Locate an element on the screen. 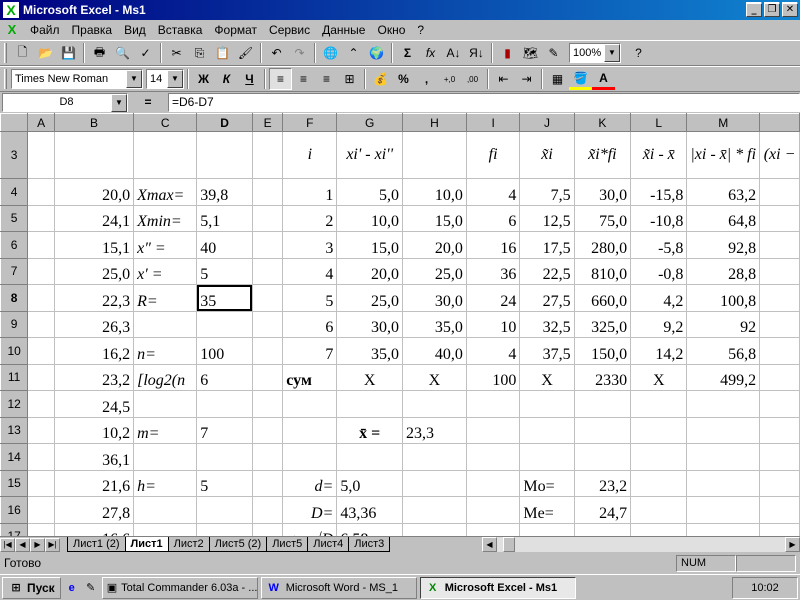 Image resolution: width=800 pixels, height=600 pixels. cell-f16: D= is located at coordinates (310, 510).